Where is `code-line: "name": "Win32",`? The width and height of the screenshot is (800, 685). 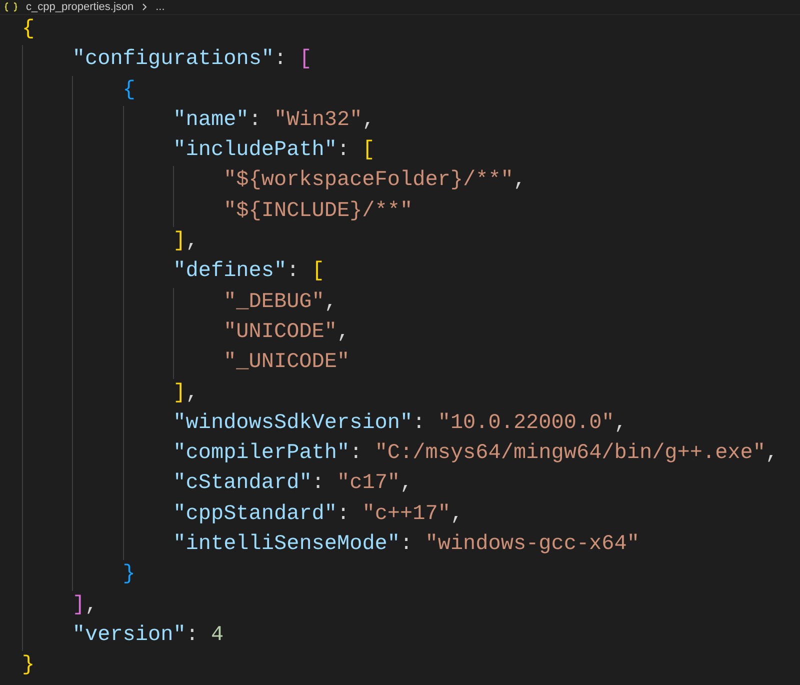
code-line: "name": "Win32", is located at coordinates (274, 121).